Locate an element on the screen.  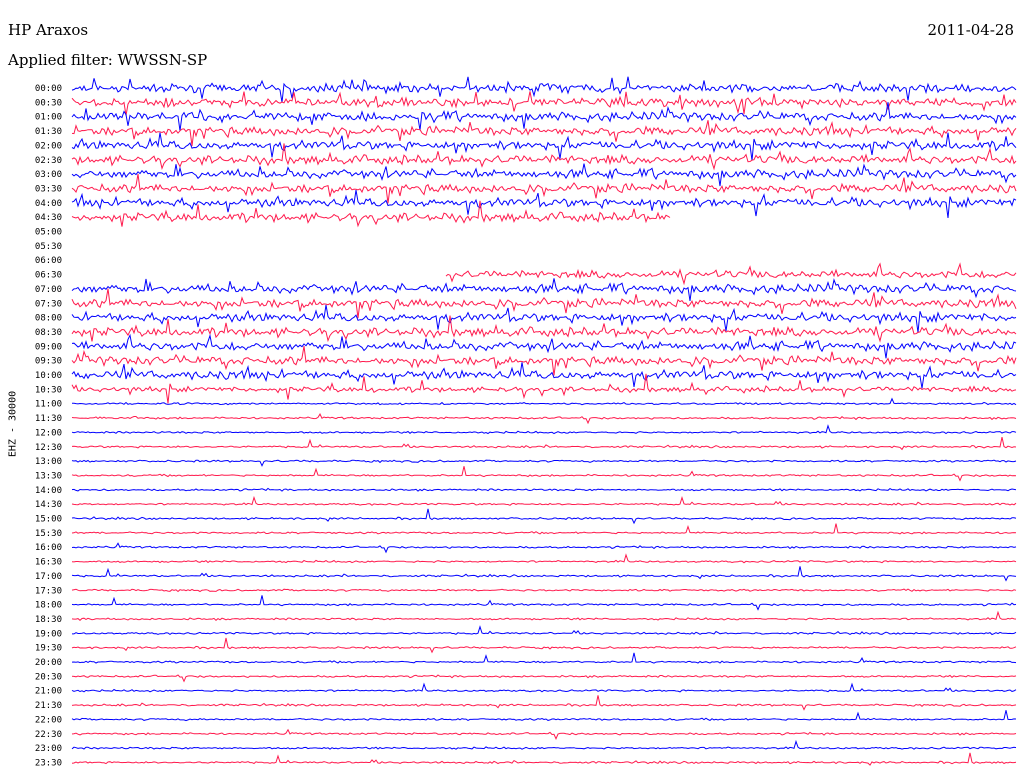
row-time-label: 04:00 is located at coordinates (48, 204).